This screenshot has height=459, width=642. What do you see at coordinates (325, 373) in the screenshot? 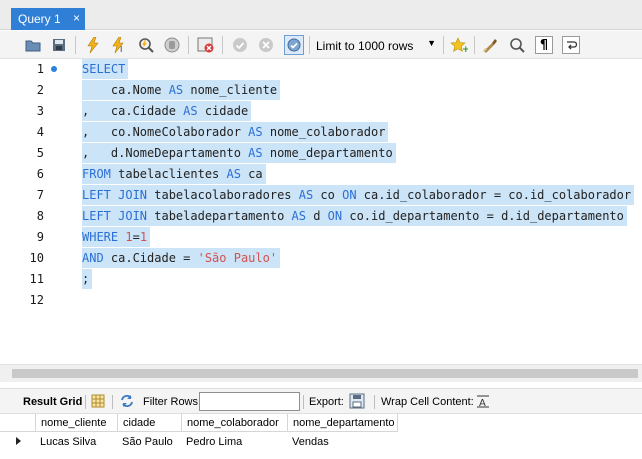
I see `scrollbar-thumb` at bounding box center [325, 373].